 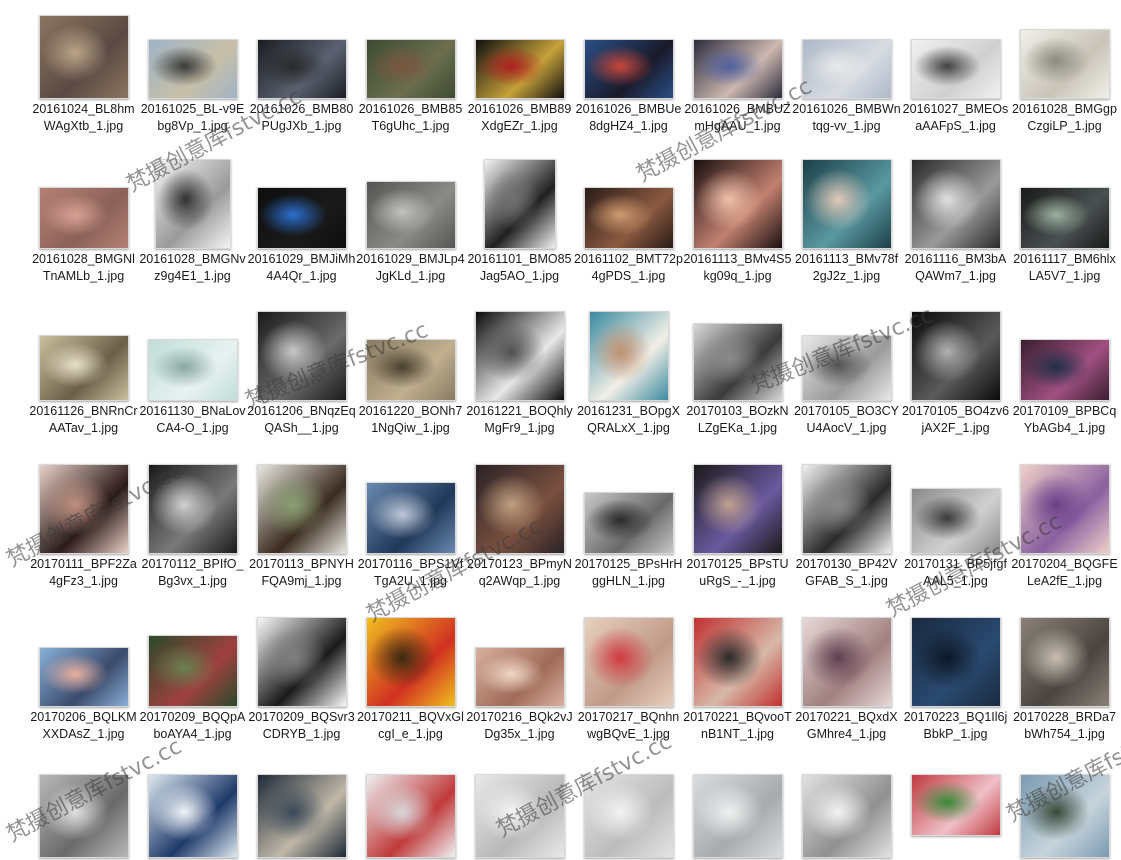 What do you see at coordinates (737, 267) in the screenshot?
I see `file-name-label: 20161113_BMv4S5kg09q_1.jpg` at bounding box center [737, 267].